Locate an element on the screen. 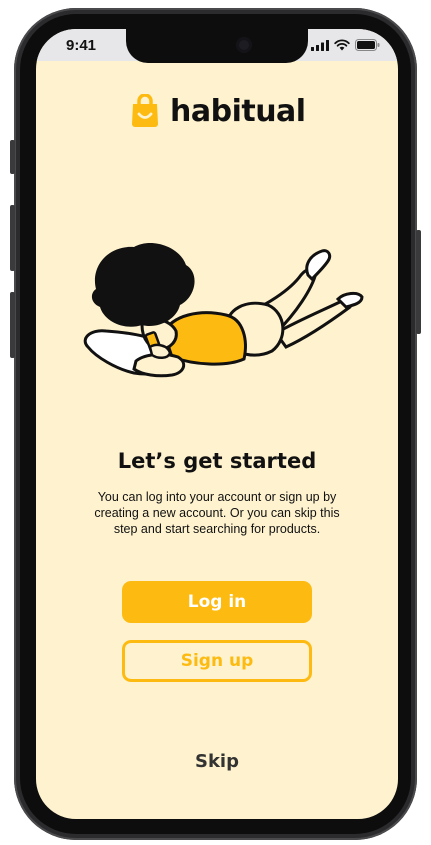 This screenshot has height=845, width=431. app-name: habitual is located at coordinates (238, 111).